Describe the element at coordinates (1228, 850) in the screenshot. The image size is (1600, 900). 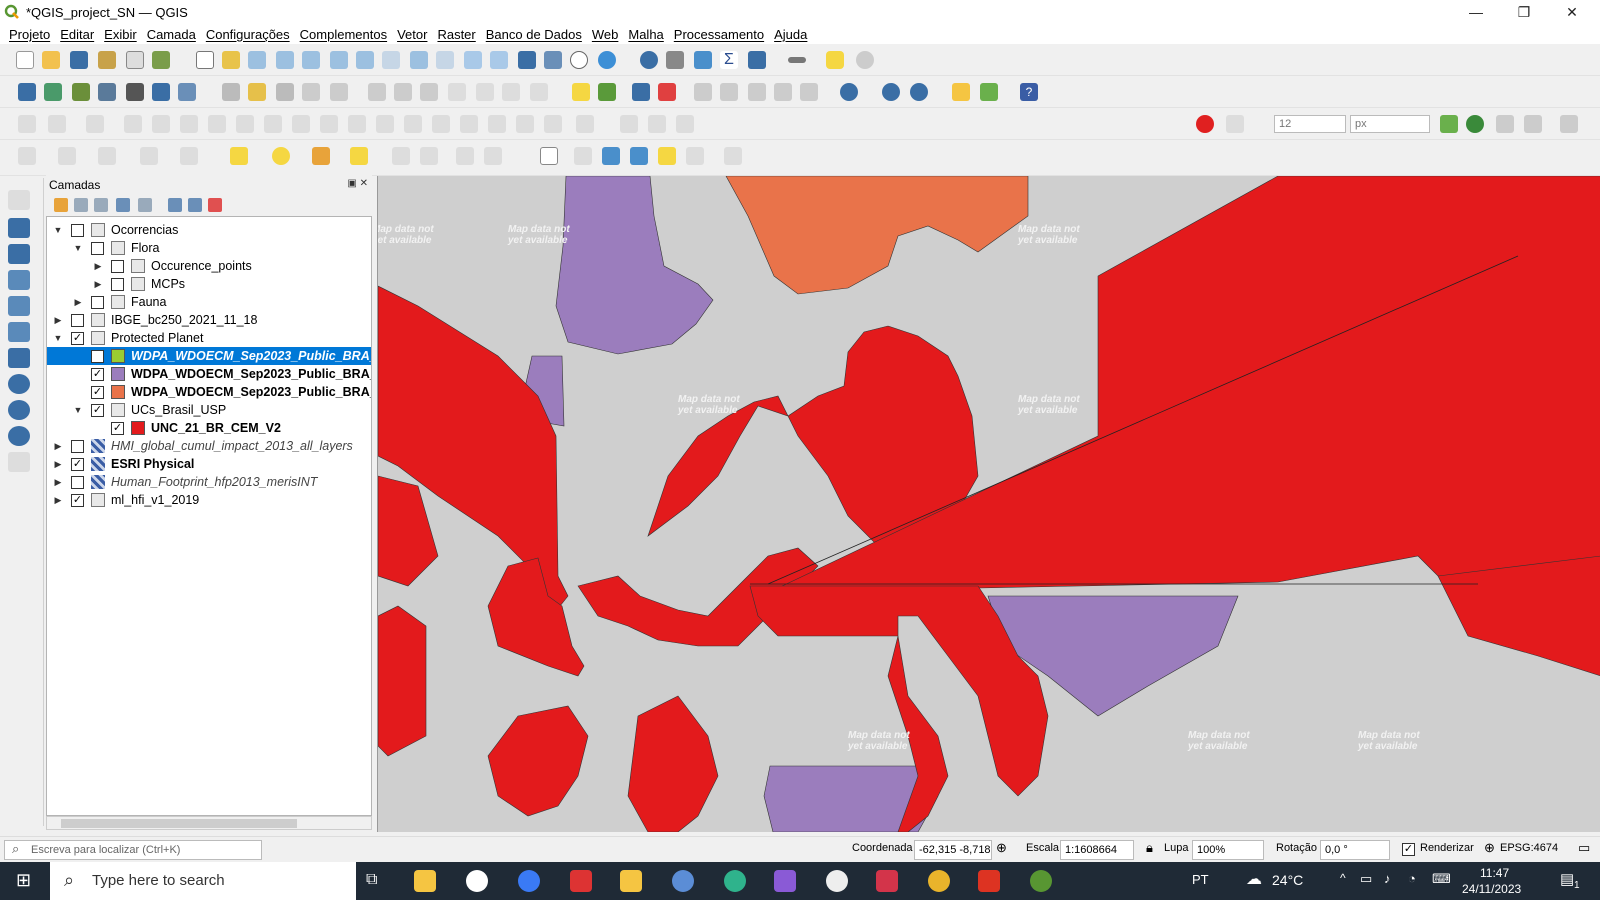
I see `magnifier-field: 100%` at that location.